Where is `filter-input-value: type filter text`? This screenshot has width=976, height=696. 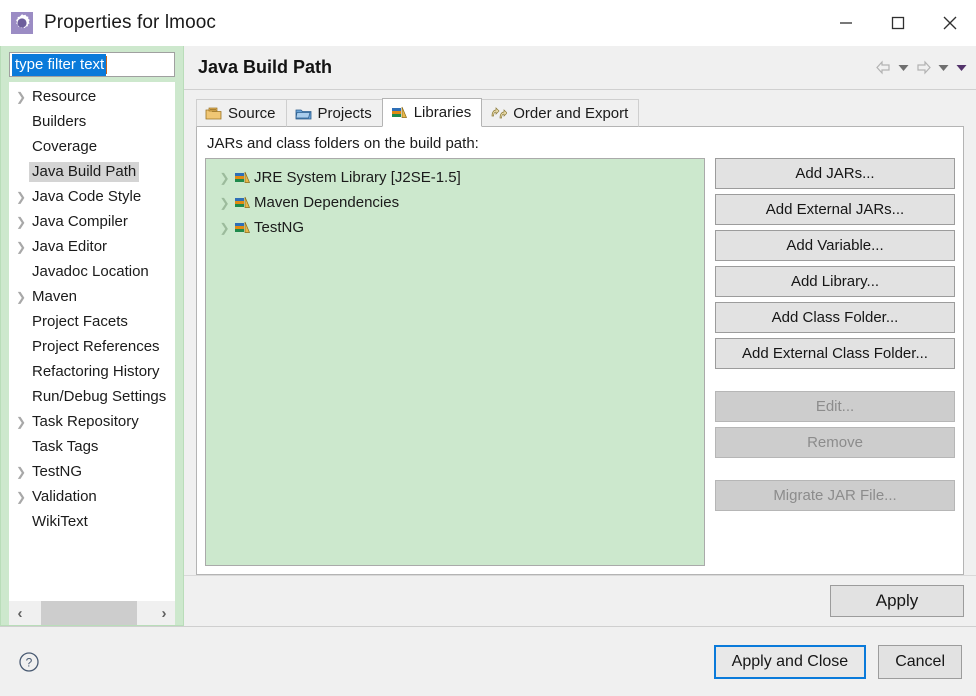 filter-input-value: type filter text is located at coordinates (59, 64).